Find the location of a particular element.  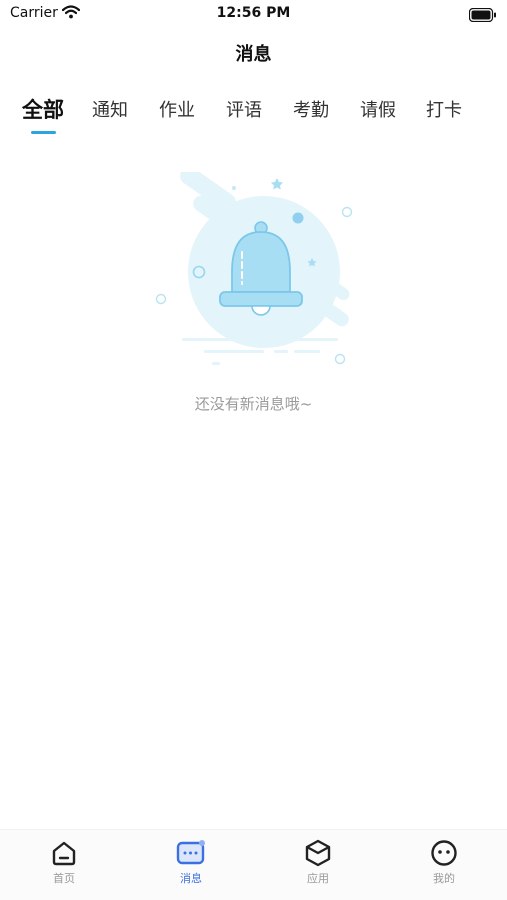

tabbar-profile: 我的 is located at coordinates (444, 862).